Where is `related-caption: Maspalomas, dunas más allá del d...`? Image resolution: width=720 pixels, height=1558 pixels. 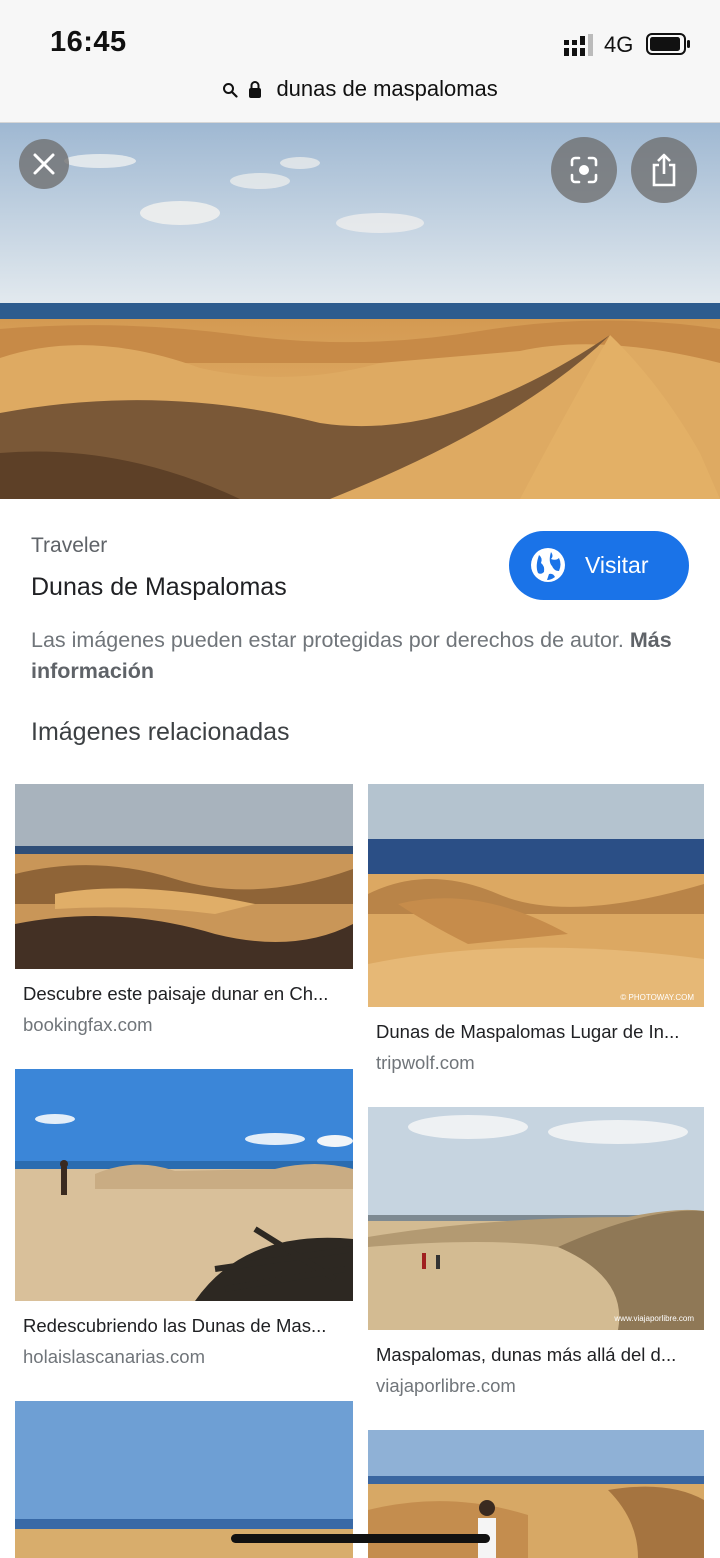 related-caption: Maspalomas, dunas más allá del d... is located at coordinates (526, 1354).